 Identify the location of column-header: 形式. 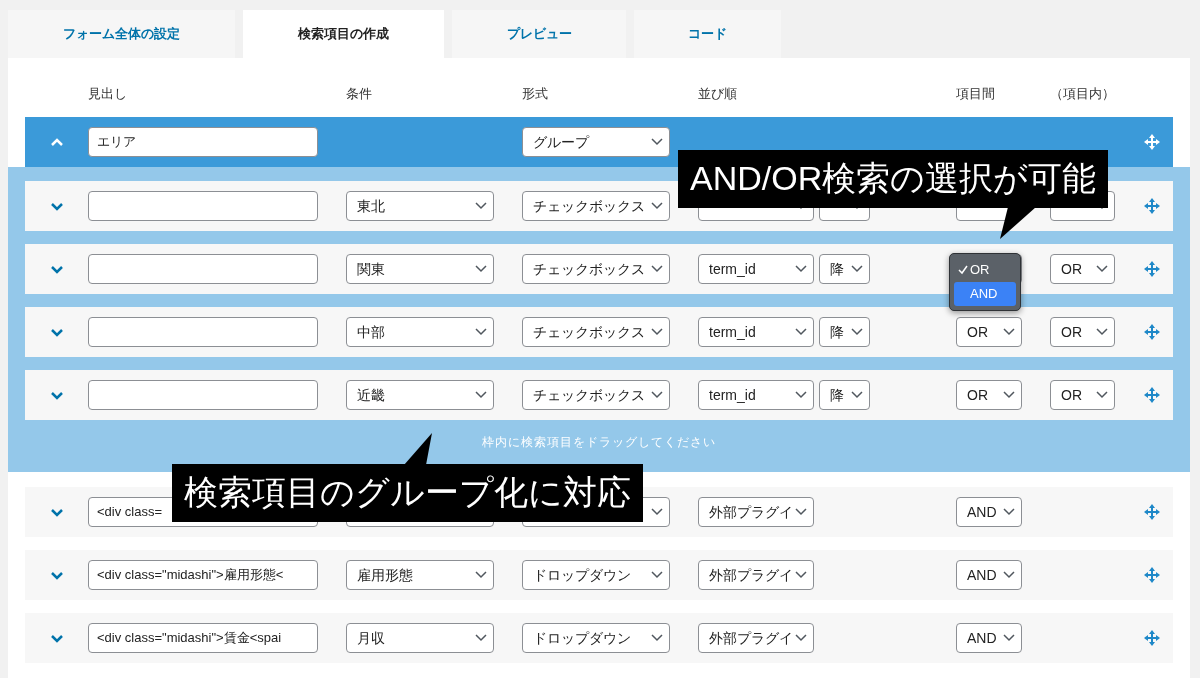
(535, 94).